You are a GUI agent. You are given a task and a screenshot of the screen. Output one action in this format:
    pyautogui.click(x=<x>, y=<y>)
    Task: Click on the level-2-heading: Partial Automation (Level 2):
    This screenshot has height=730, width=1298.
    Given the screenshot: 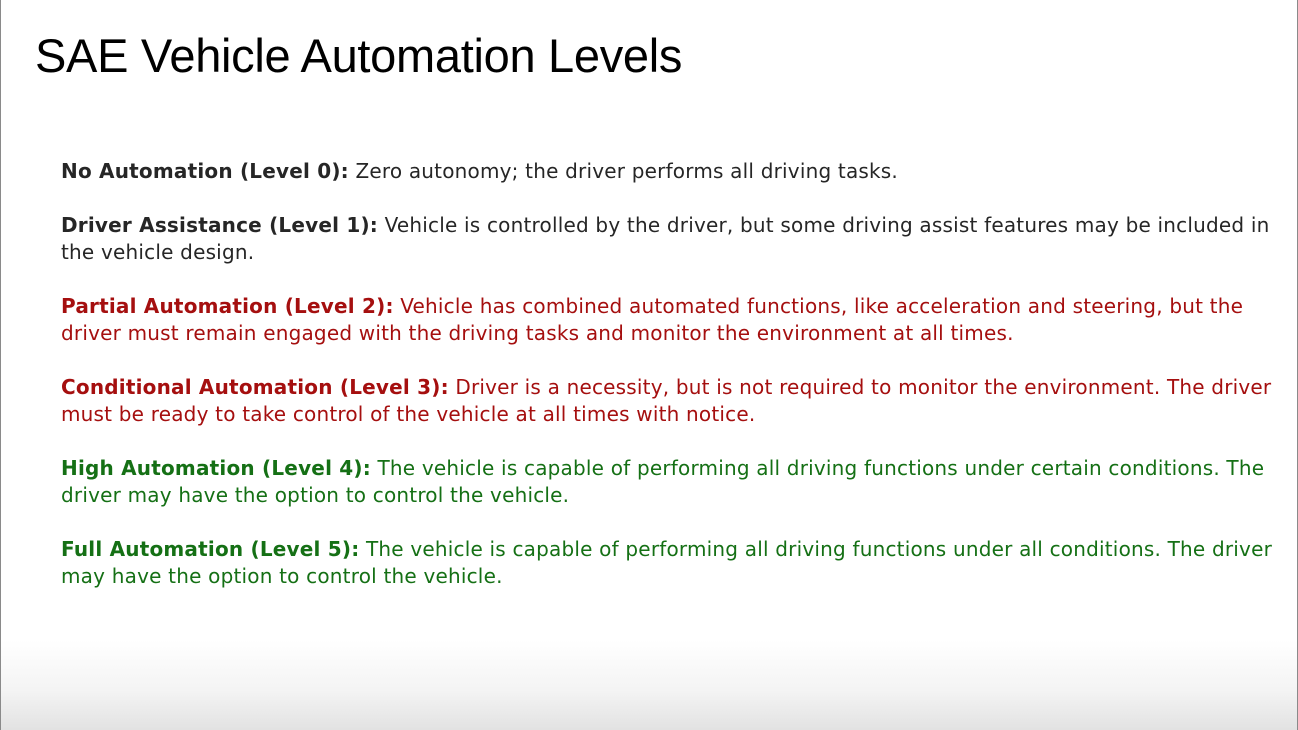 What is the action you would take?
    pyautogui.click(x=227, y=306)
    